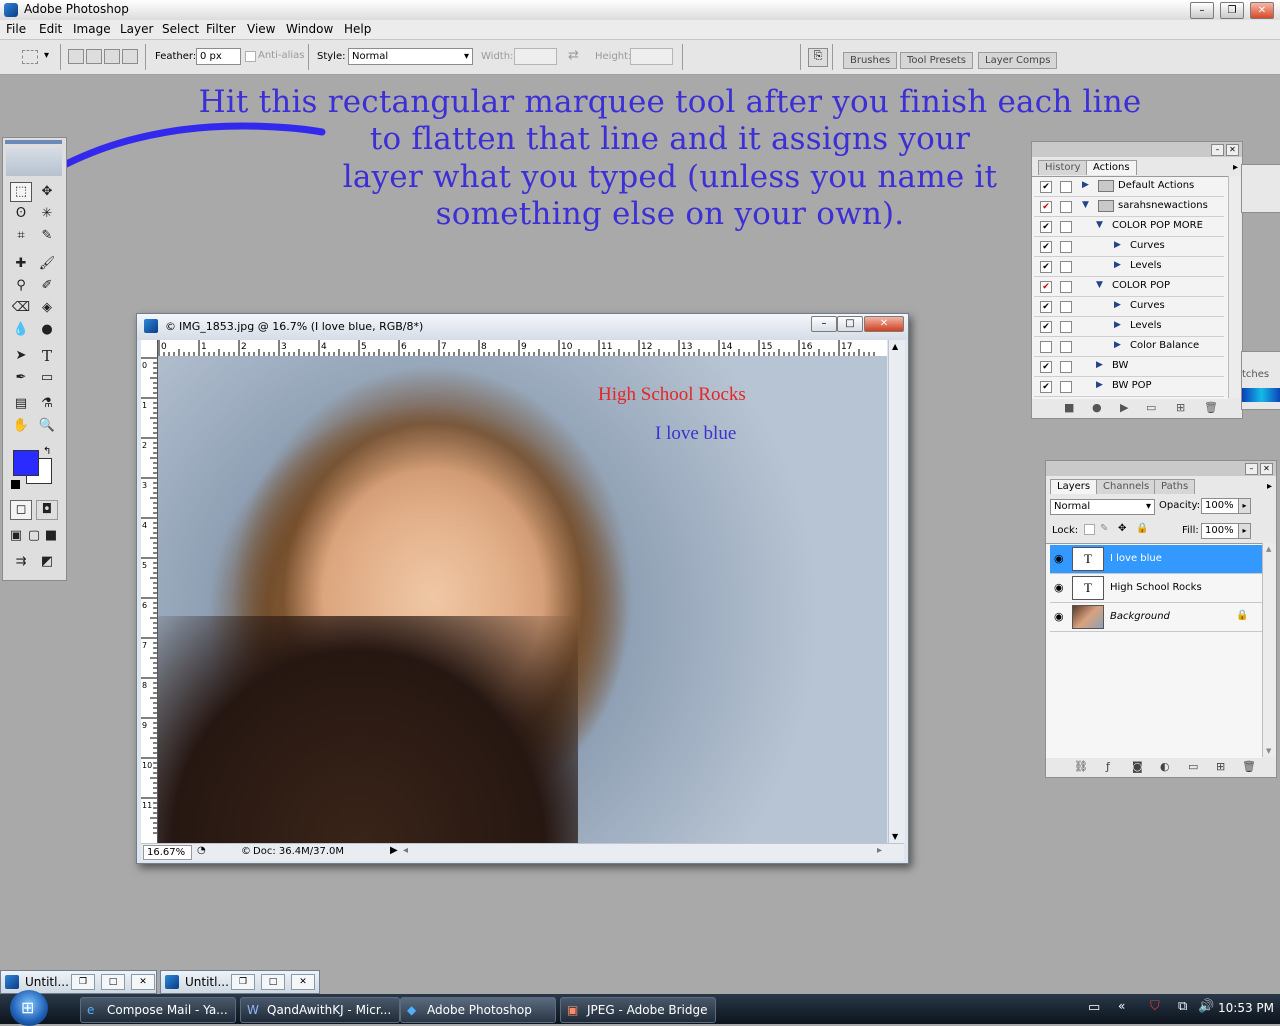  Describe the element at coordinates (1261, 395) in the screenshot. I see `swatch-strip` at that location.